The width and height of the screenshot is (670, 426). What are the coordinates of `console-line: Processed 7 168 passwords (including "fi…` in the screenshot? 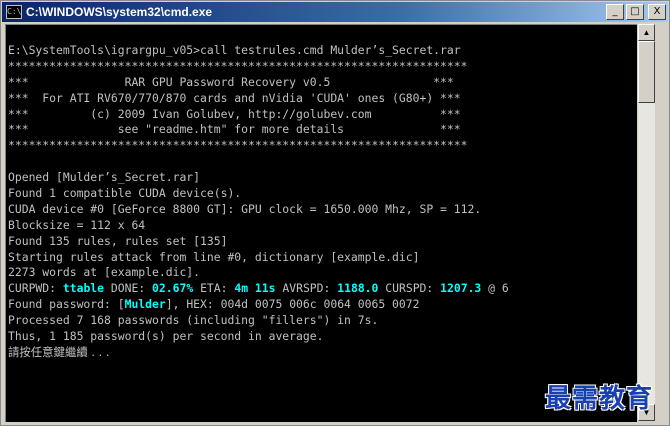 It's located at (193, 320).